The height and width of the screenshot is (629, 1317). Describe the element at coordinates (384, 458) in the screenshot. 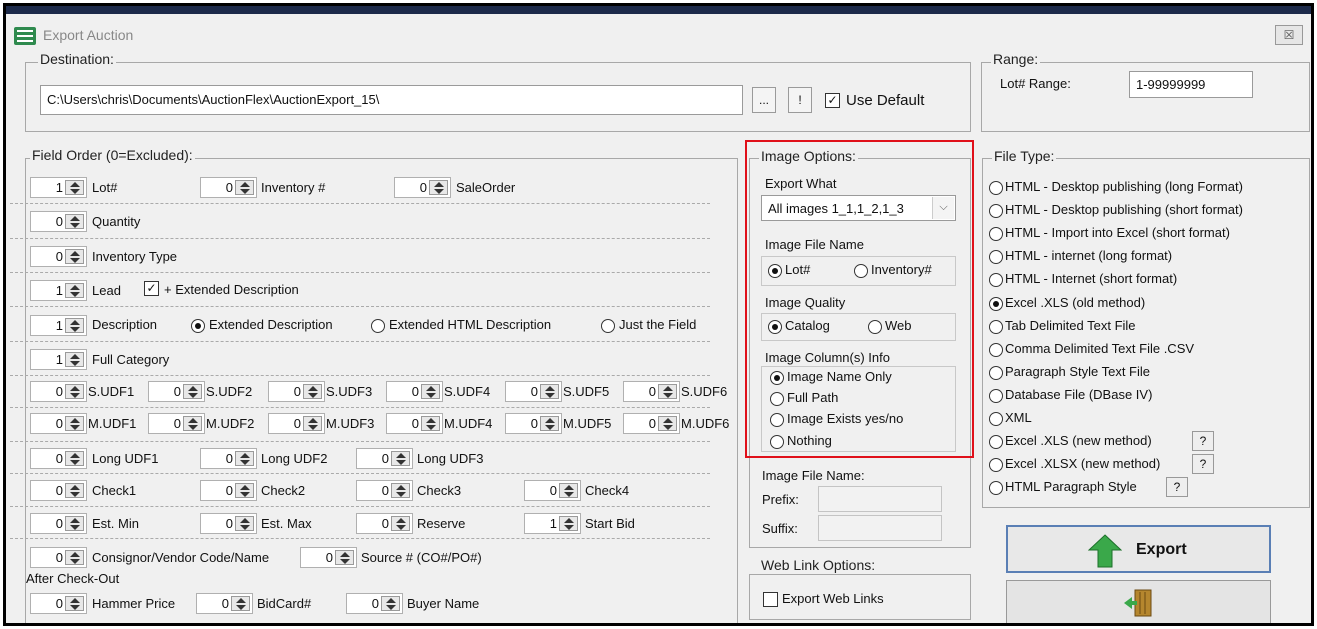

I see `long-udf3-spinner: 0` at that location.